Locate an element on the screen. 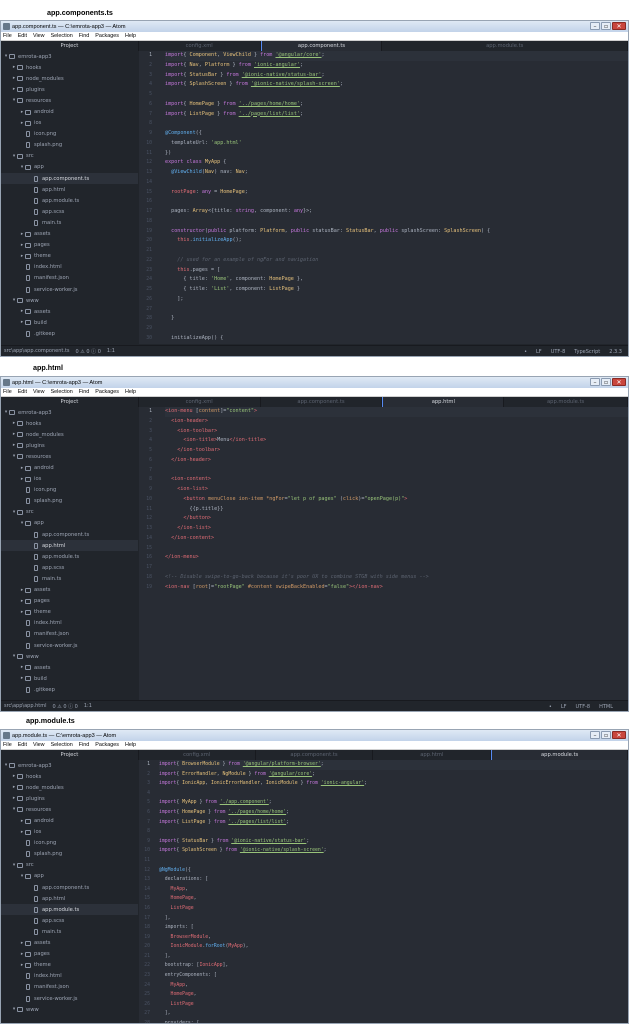 This screenshot has width=629, height=1024. tree-folder: ▾ emrota-app3 is located at coordinates (69, 412).